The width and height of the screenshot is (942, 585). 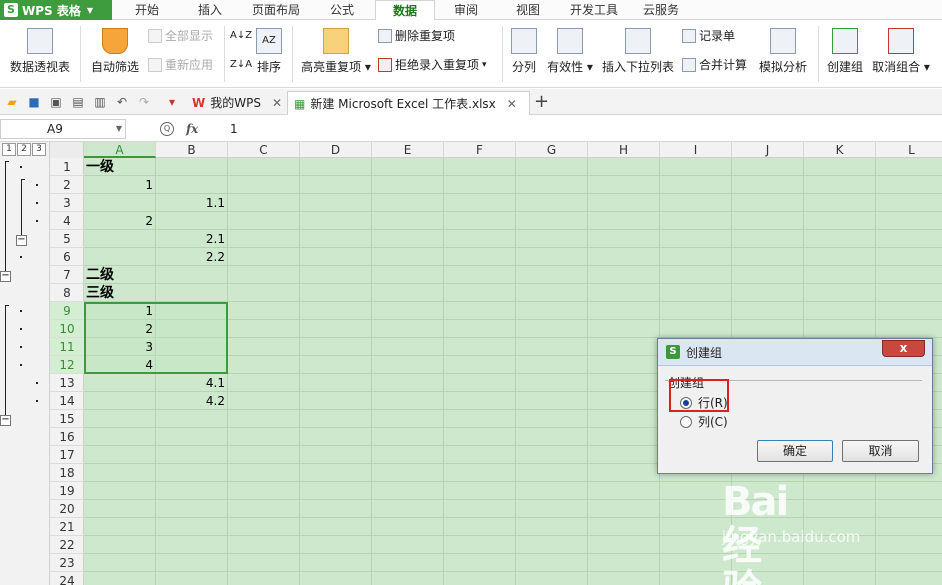 I want to click on tab-review: 审阅, so click(x=466, y=10).